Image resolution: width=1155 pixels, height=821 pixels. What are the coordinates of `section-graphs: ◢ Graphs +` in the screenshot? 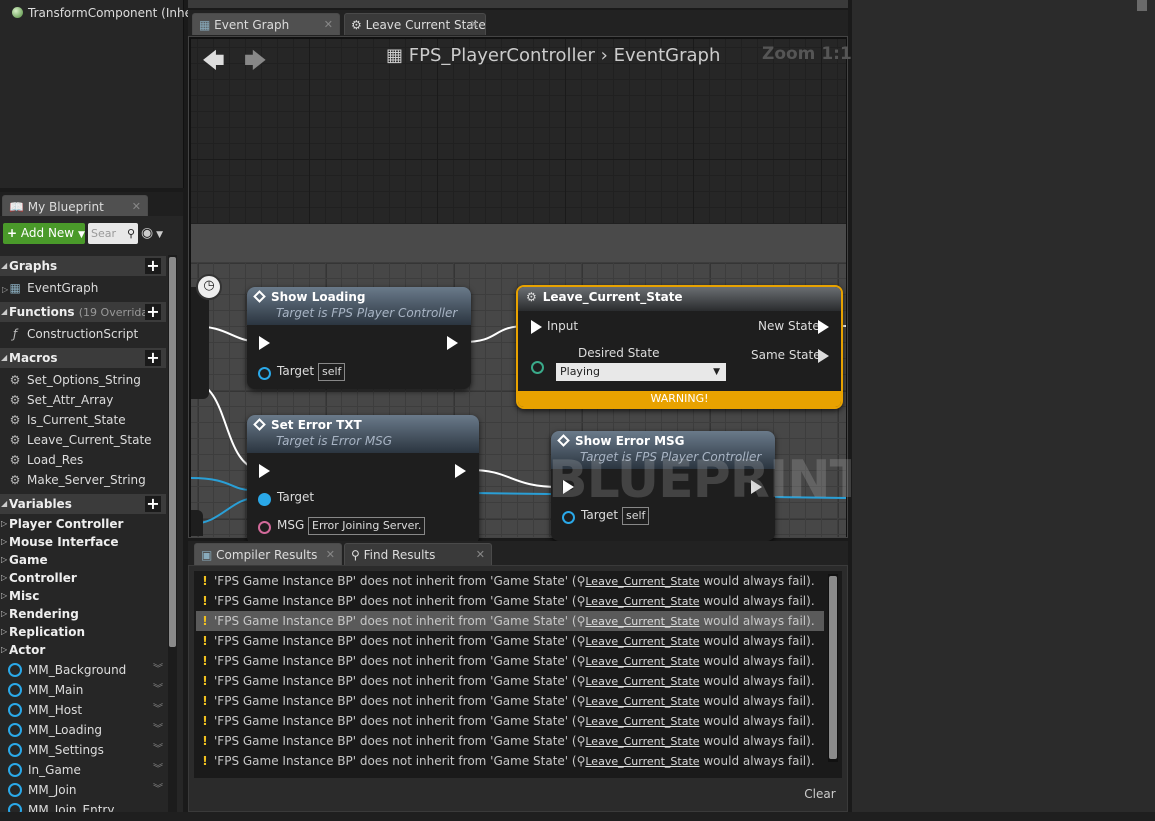 It's located at (83, 266).